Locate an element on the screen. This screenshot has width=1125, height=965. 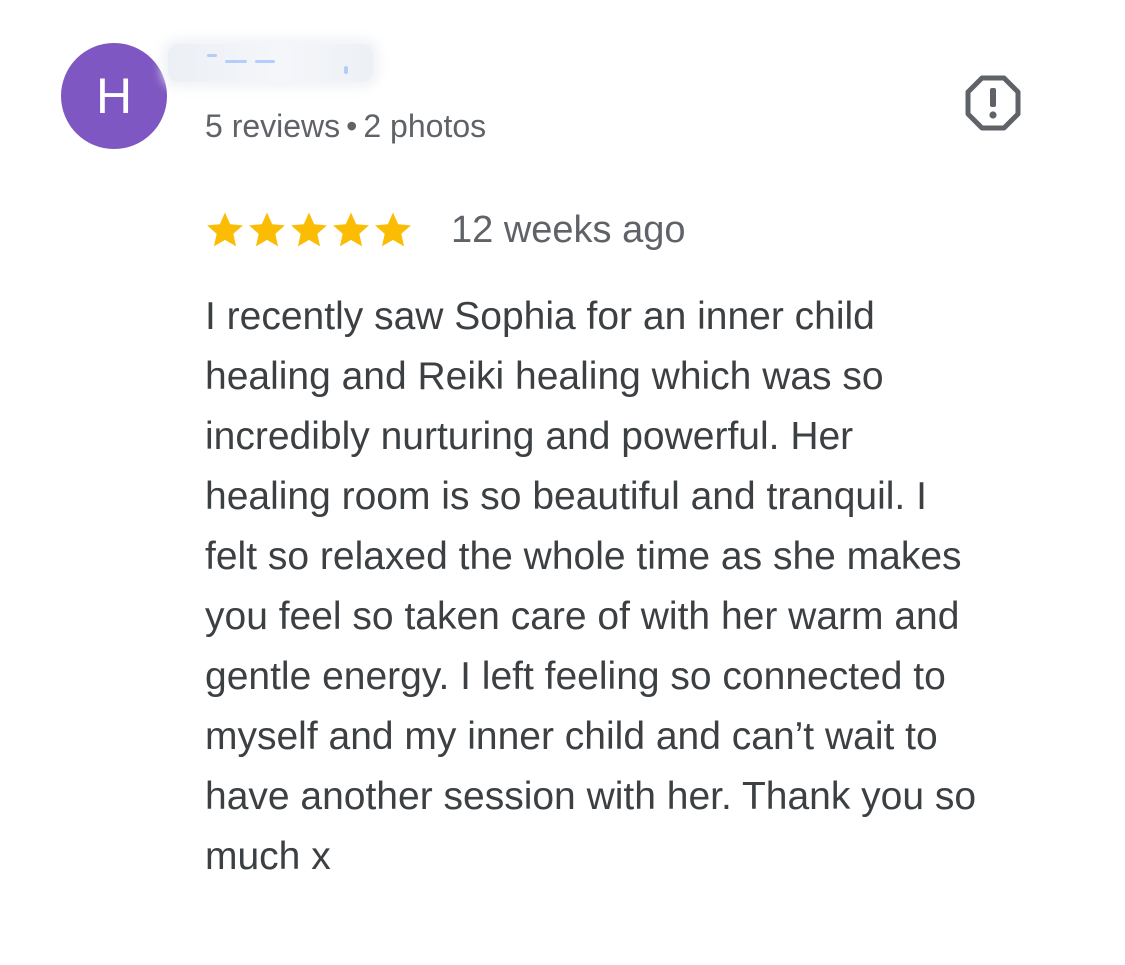
review-text-line: I recently saw Sophia for an inner child is located at coordinates (540, 316).